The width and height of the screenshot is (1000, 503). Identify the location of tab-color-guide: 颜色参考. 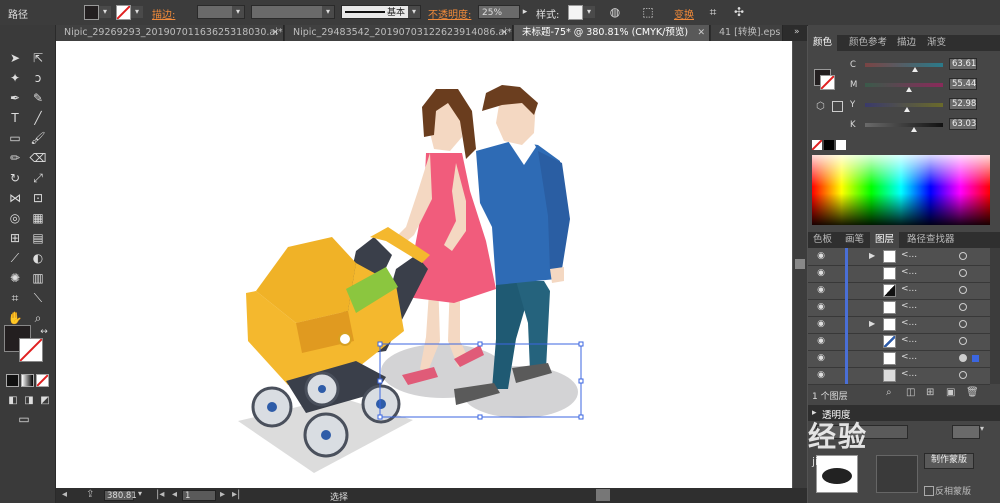
(868, 43).